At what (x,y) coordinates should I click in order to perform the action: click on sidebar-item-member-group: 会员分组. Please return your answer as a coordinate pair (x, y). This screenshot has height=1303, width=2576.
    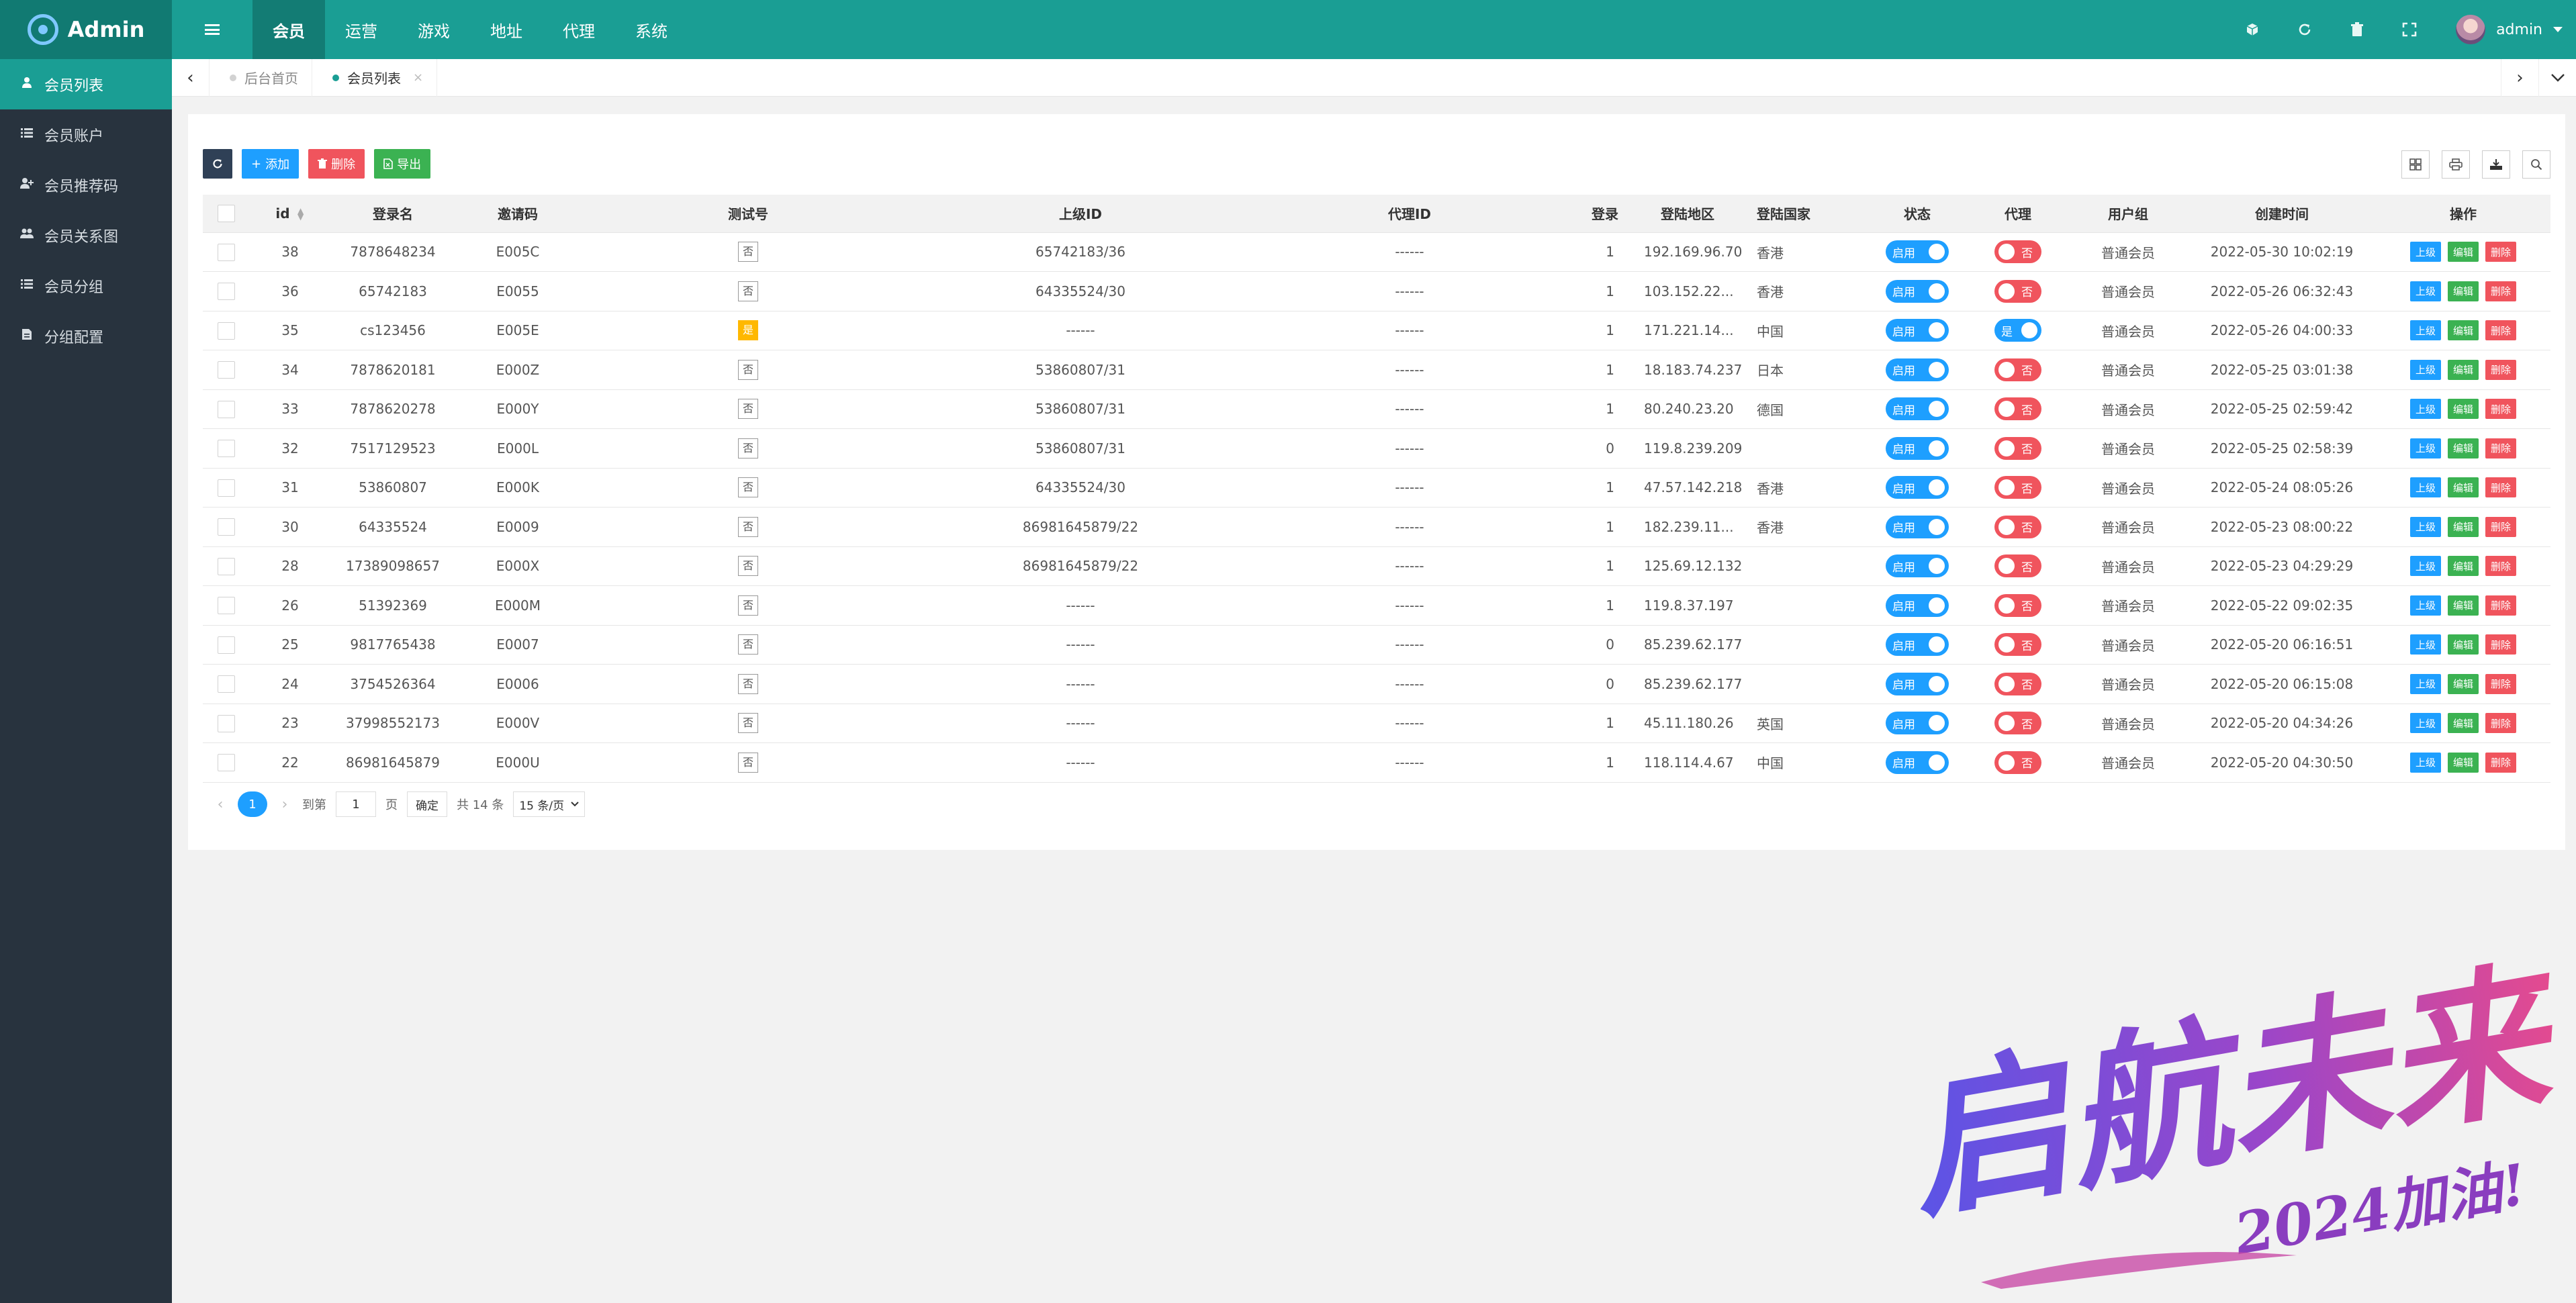
    Looking at the image, I should click on (86, 285).